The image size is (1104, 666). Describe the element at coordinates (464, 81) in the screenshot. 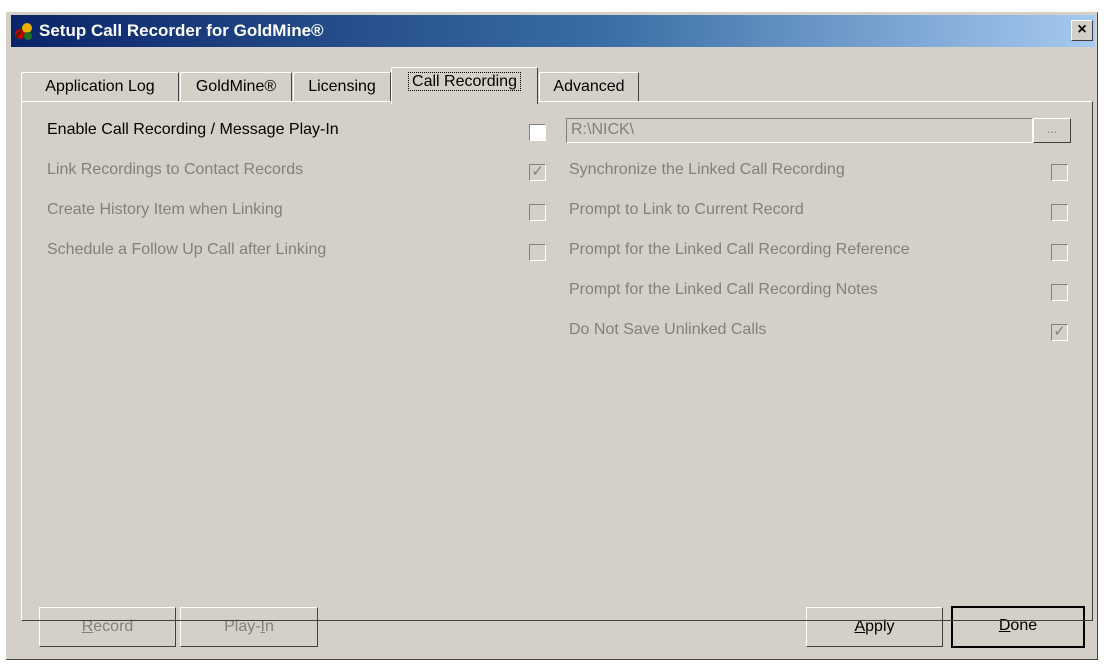

I see `tab-label: Call Recording` at that location.